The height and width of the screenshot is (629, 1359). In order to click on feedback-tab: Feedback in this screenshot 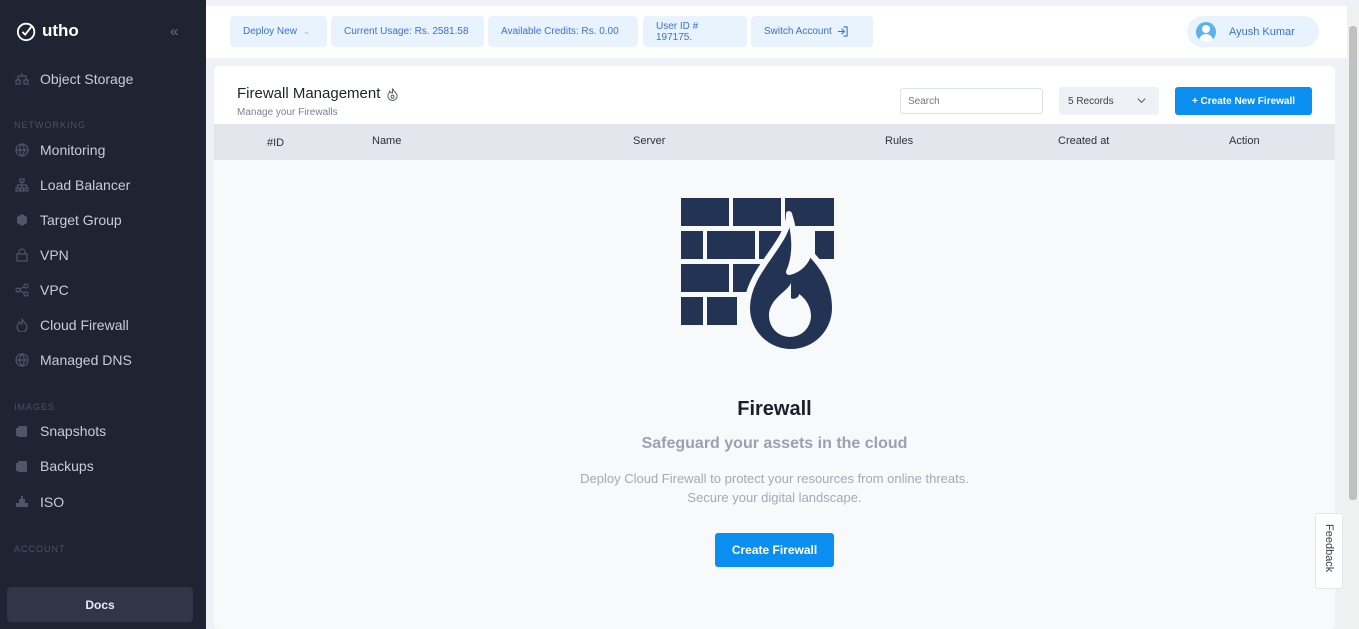, I will do `click(1329, 551)`.